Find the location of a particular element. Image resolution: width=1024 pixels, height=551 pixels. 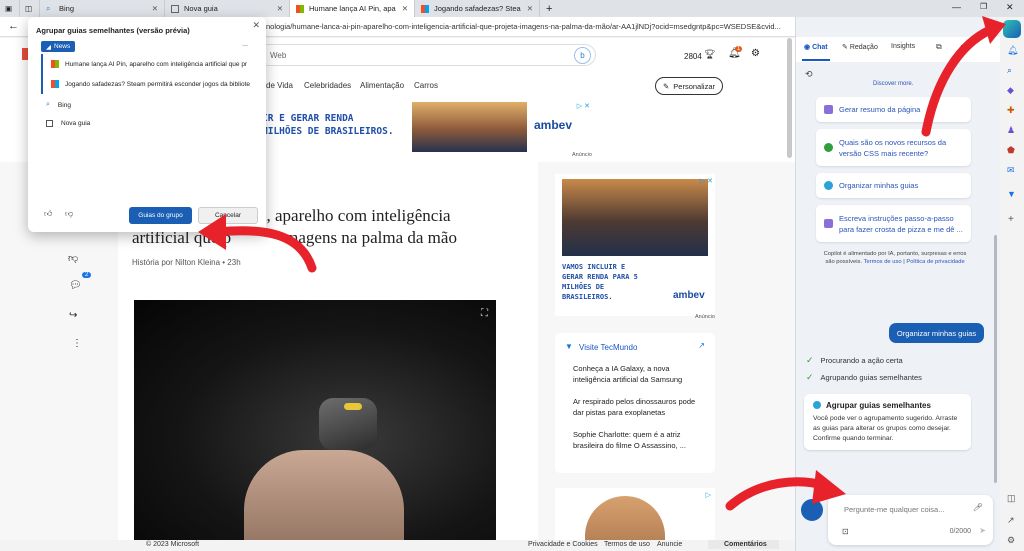

tecmundo-logo-icon: ▼ is located at coordinates (569, 346).